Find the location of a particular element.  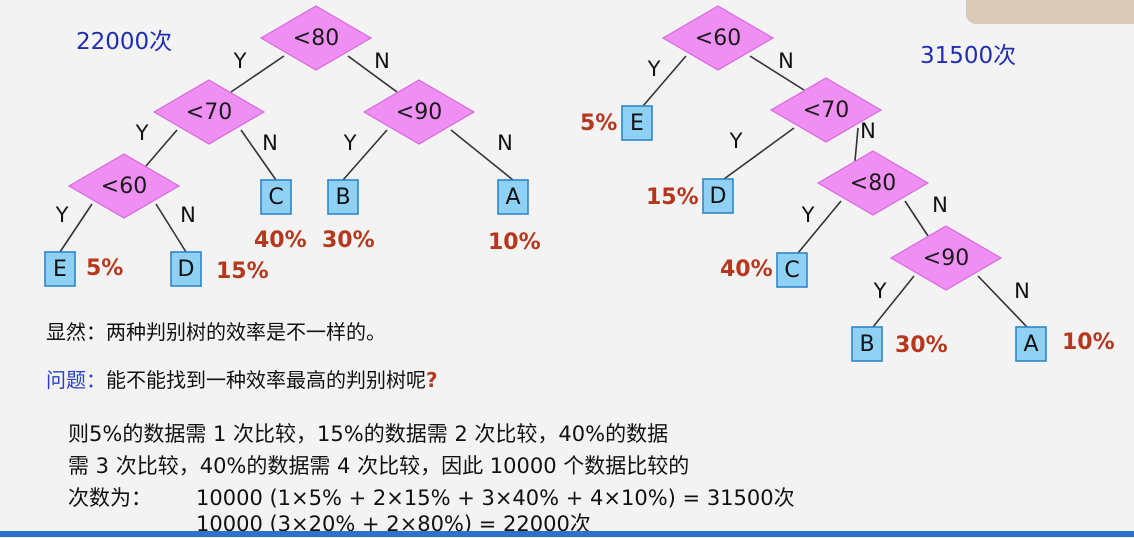

left-branch-label-7: Y is located at coordinates (62, 215).